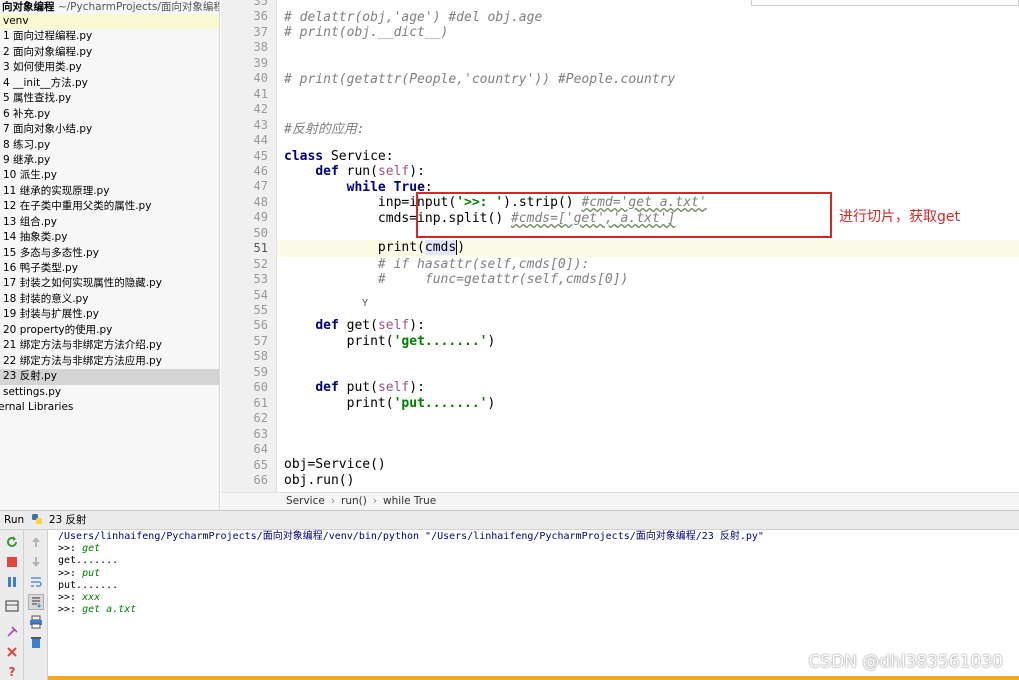 The height and width of the screenshot is (680, 1019). I want to click on line-number: 53, so click(260, 279).